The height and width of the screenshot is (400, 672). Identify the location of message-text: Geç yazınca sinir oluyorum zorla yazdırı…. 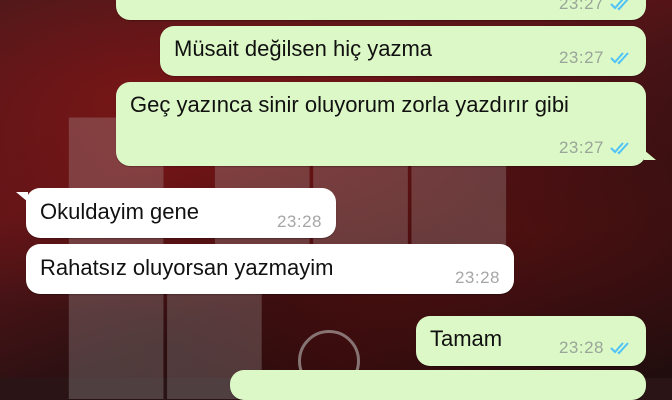
(349, 104).